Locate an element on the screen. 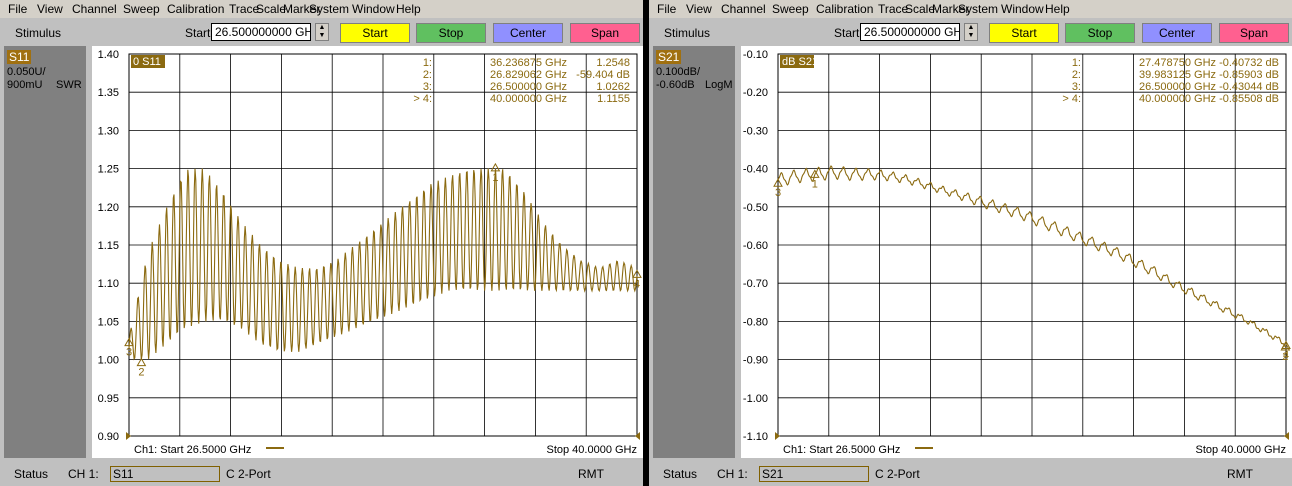 The image size is (1292, 486). y-tick-label: 1.00 is located at coordinates (108, 361).